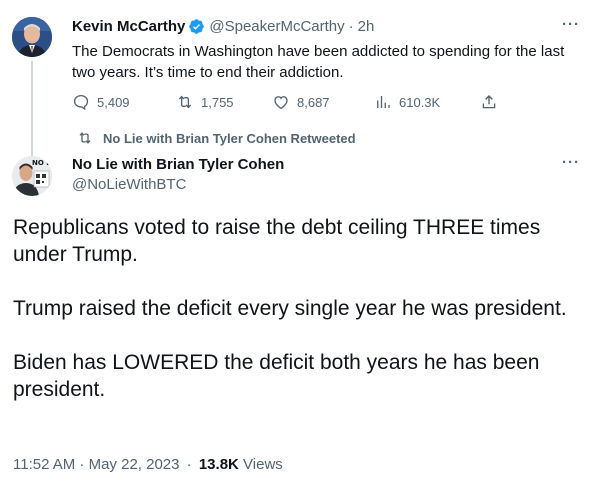 This screenshot has width=590, height=491. Describe the element at coordinates (281, 103) in the screenshot. I see `heart-icon` at that location.